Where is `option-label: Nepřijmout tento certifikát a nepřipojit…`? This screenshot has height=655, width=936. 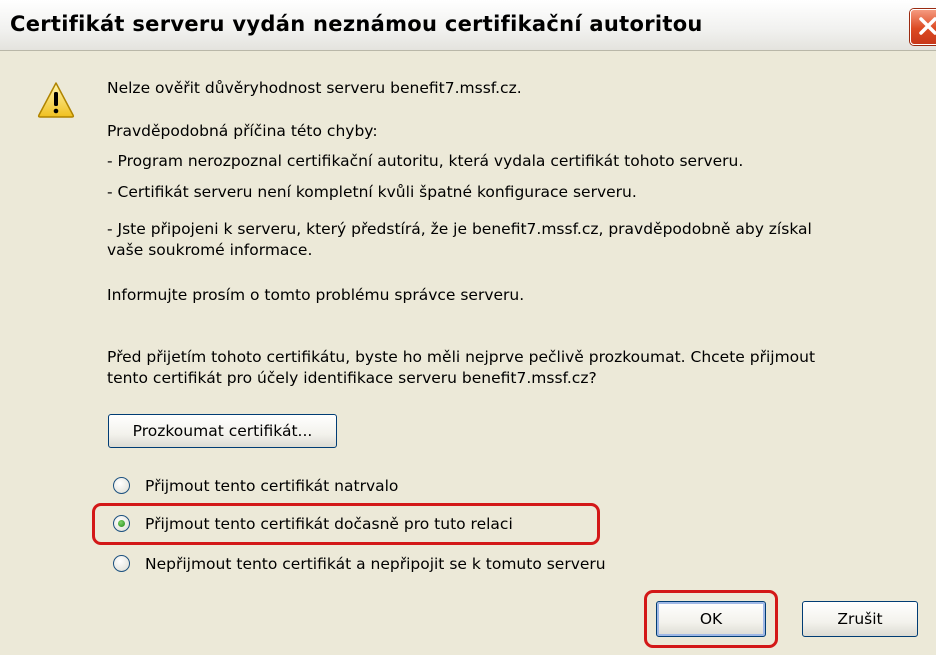
option-label: Nepřijmout tento certifikát a nepřipojit… is located at coordinates (375, 564).